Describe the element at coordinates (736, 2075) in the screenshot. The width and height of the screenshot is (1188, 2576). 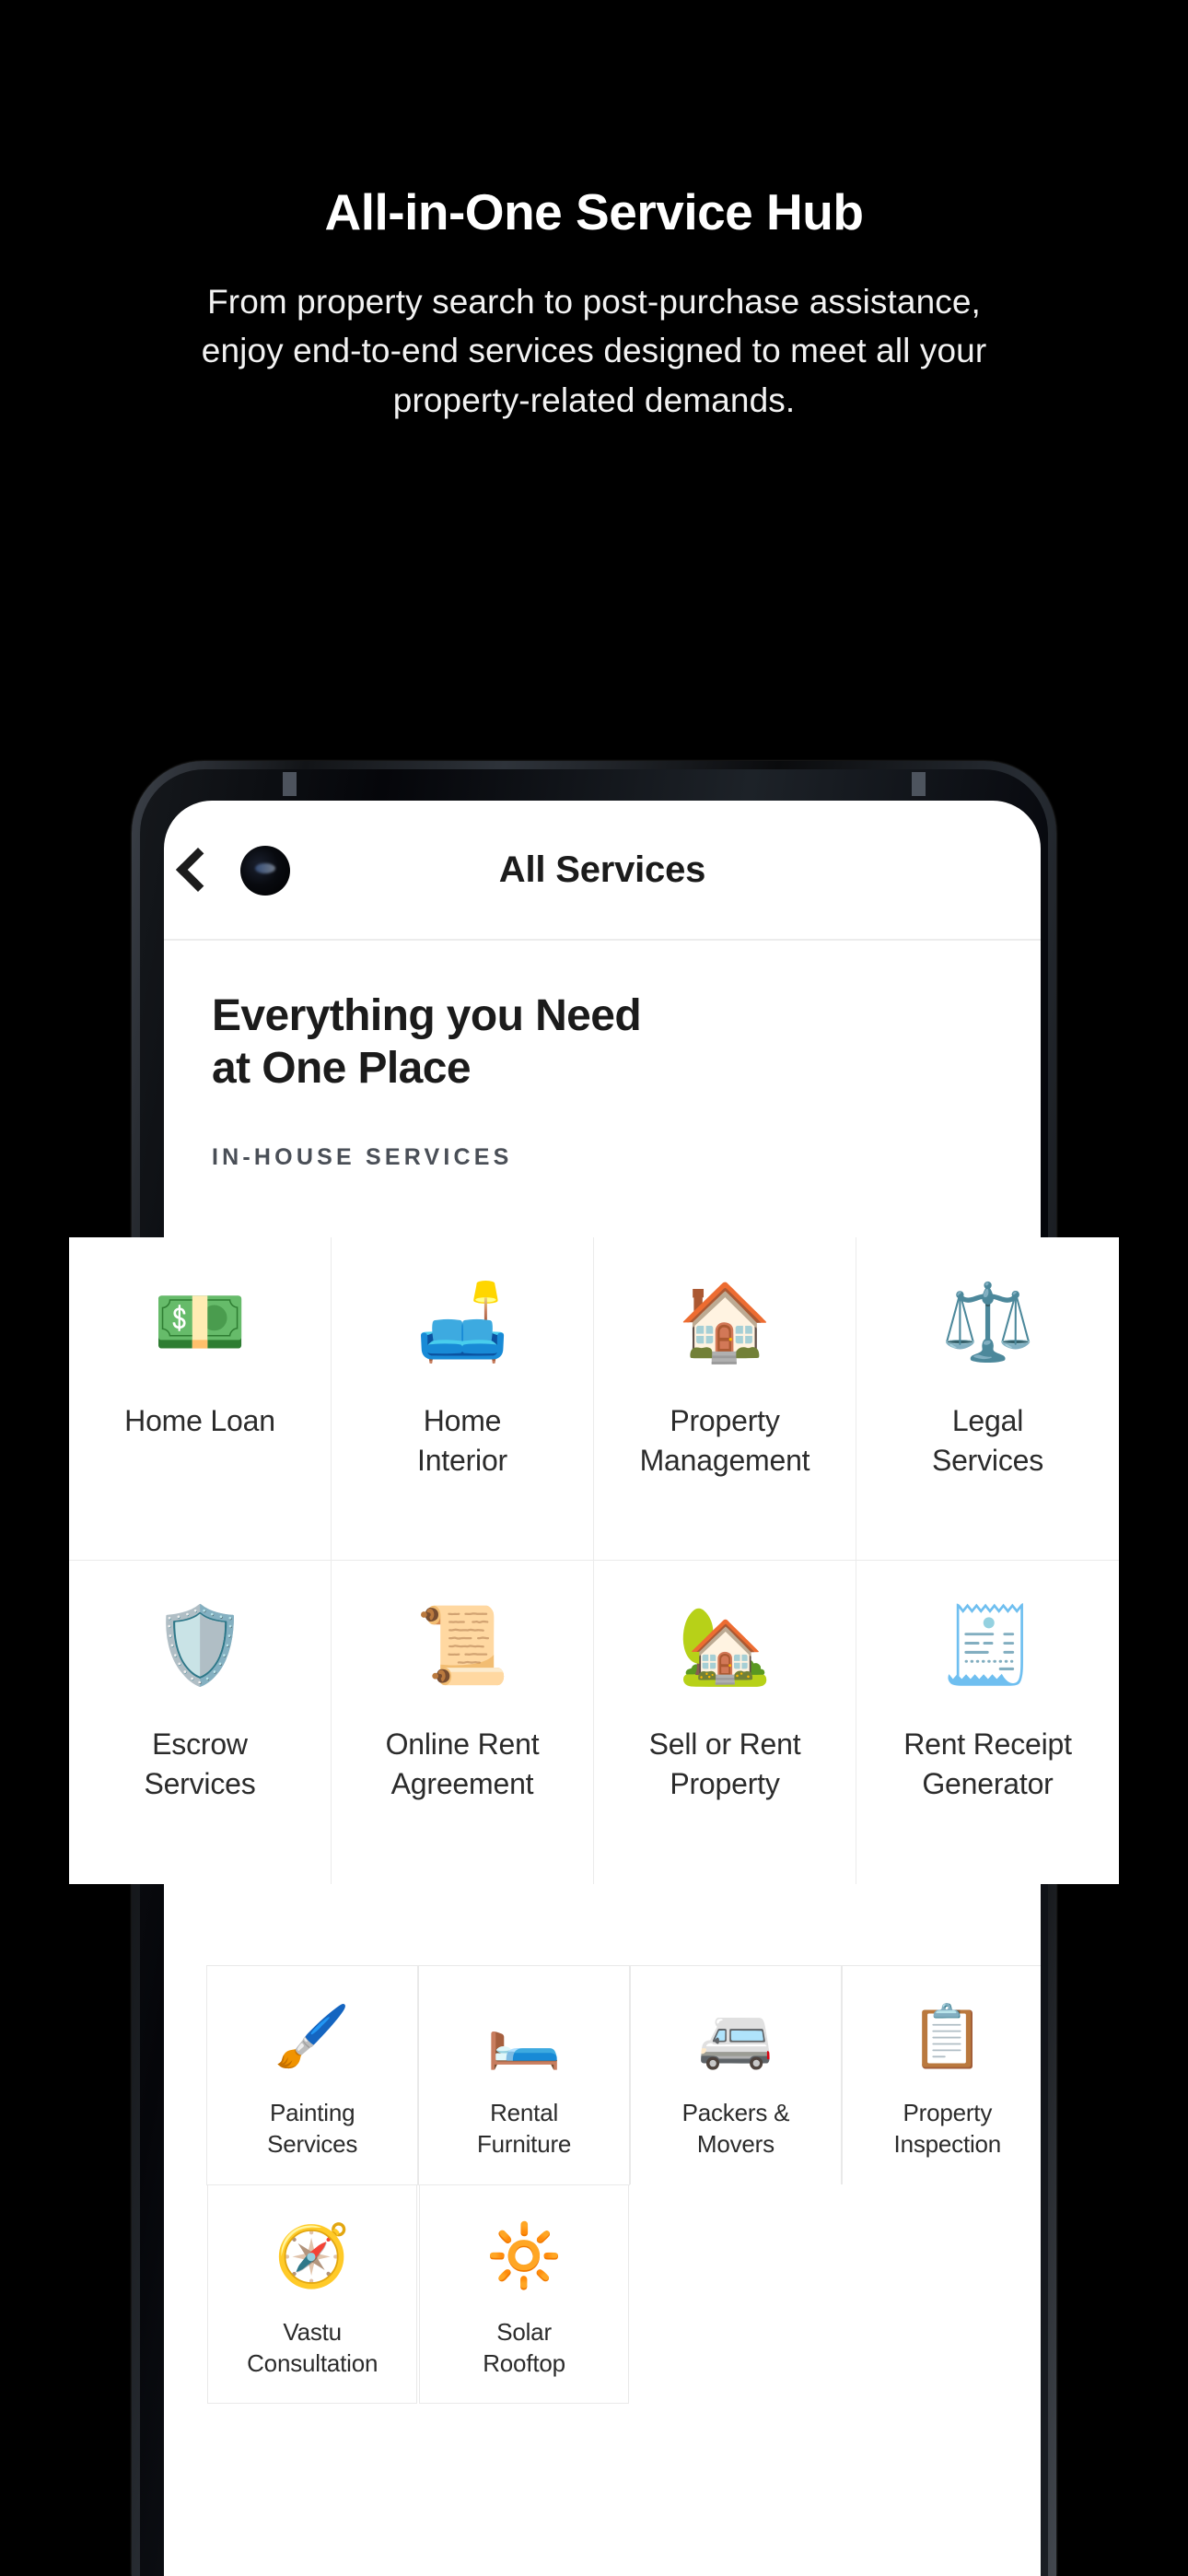
I see `service-tile: 🚐 Packers & Movers` at that location.